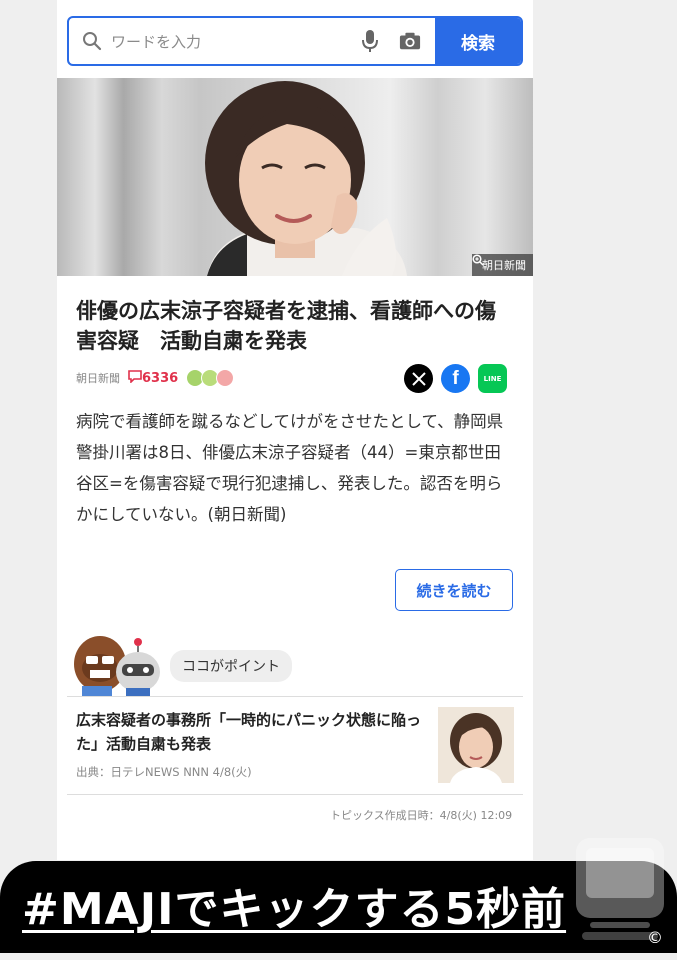  I want to click on search-icon, so click(92, 41).